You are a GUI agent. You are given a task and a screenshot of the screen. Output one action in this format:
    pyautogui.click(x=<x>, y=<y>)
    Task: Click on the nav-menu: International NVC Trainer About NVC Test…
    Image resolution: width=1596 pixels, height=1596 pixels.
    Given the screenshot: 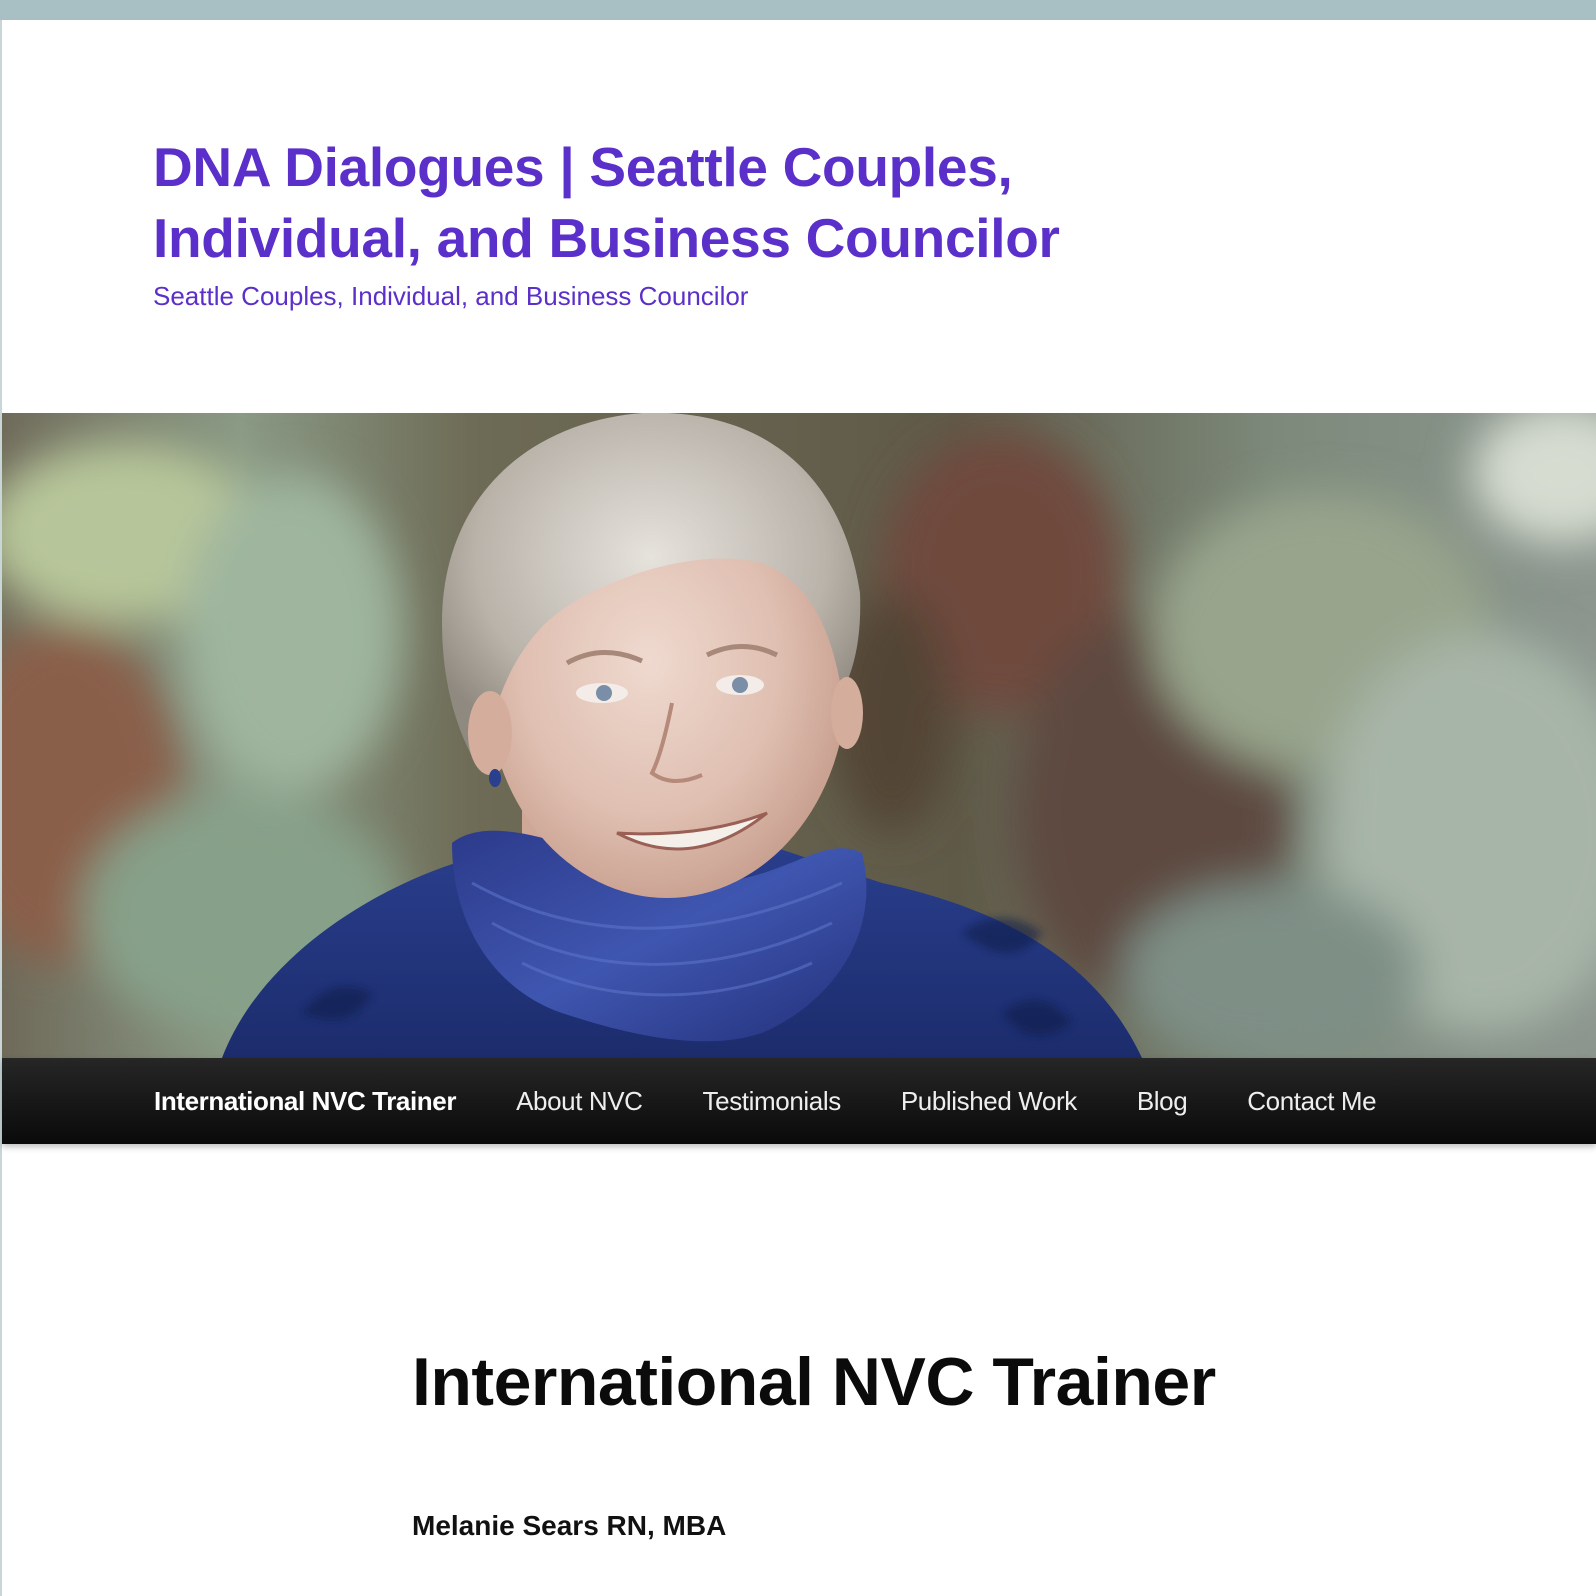 What is the action you would take?
    pyautogui.click(x=799, y=1101)
    